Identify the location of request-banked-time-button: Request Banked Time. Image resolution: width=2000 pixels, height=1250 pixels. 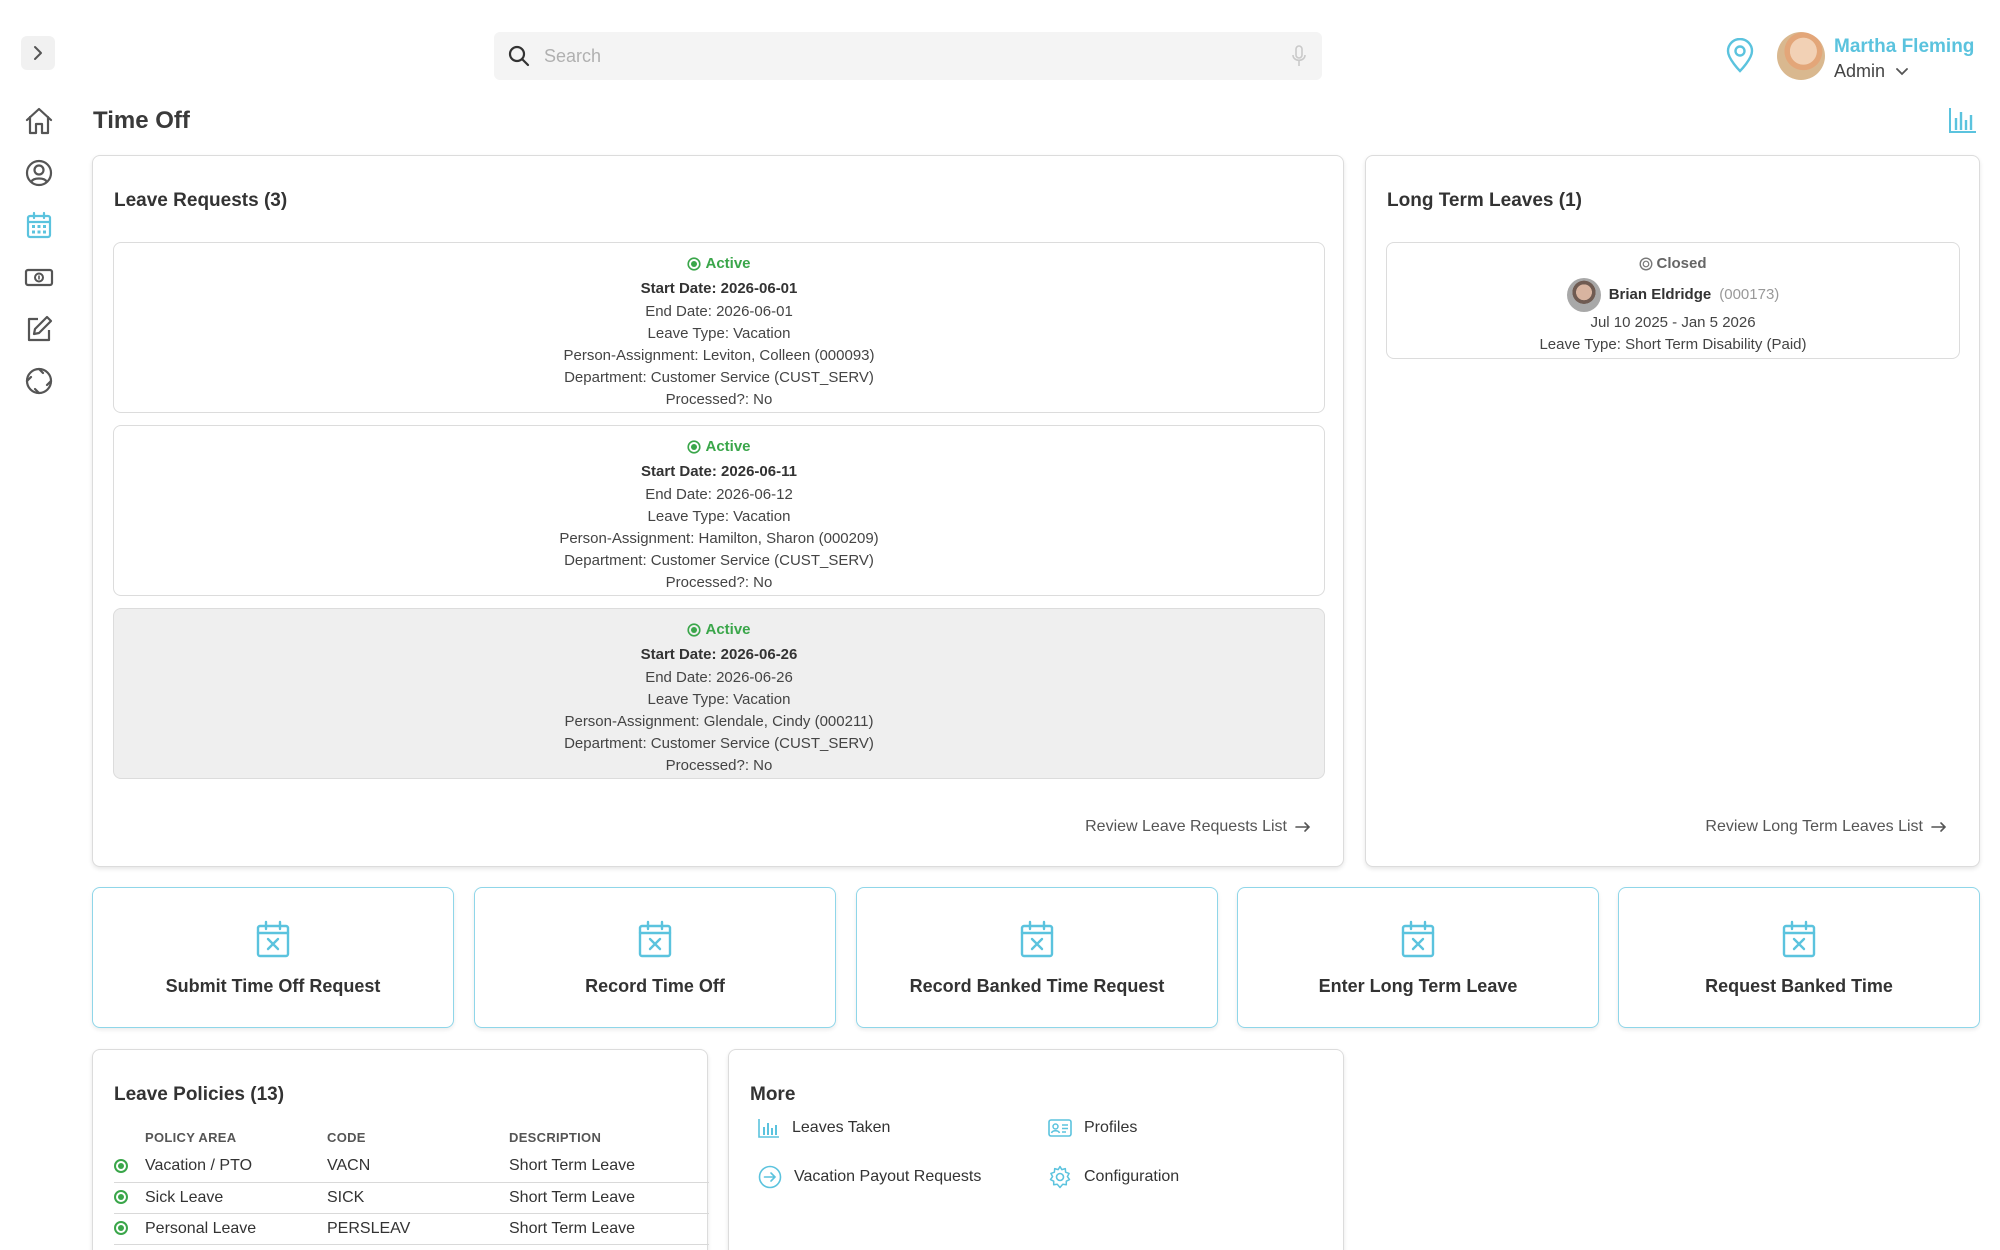
(1799, 957).